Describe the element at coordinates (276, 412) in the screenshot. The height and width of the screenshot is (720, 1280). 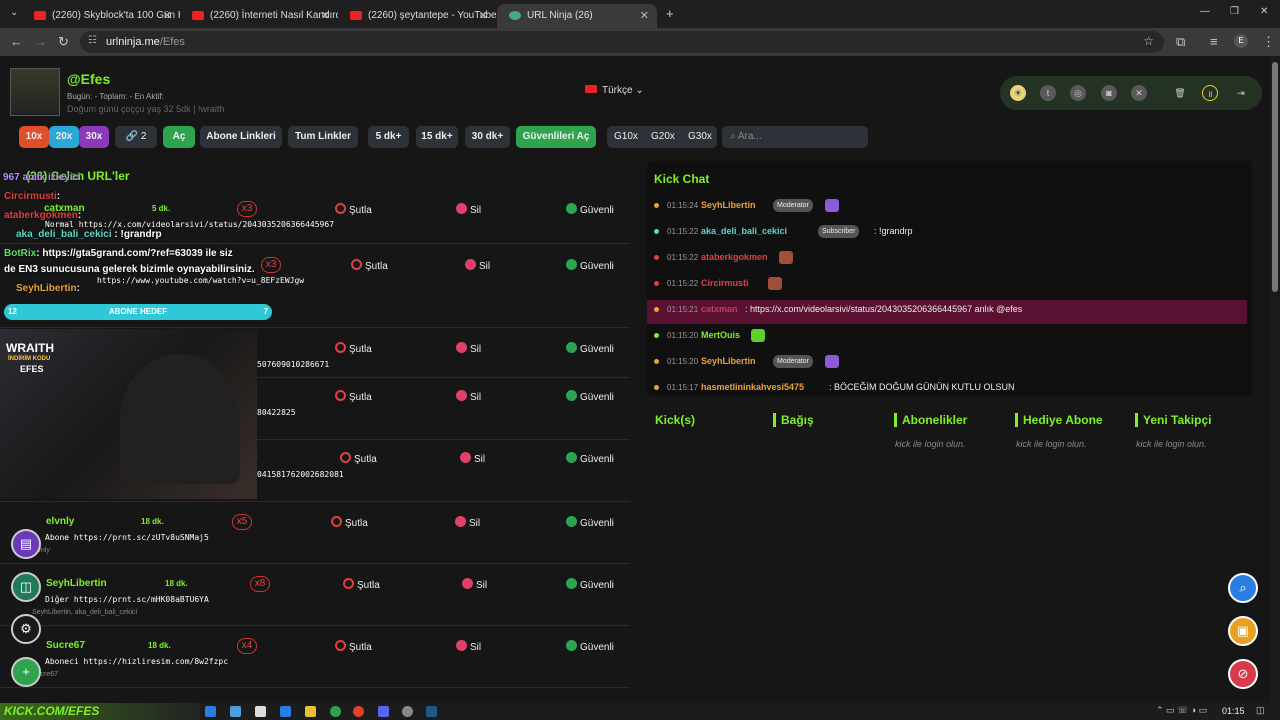
I see `link-url: 80422825` at that location.